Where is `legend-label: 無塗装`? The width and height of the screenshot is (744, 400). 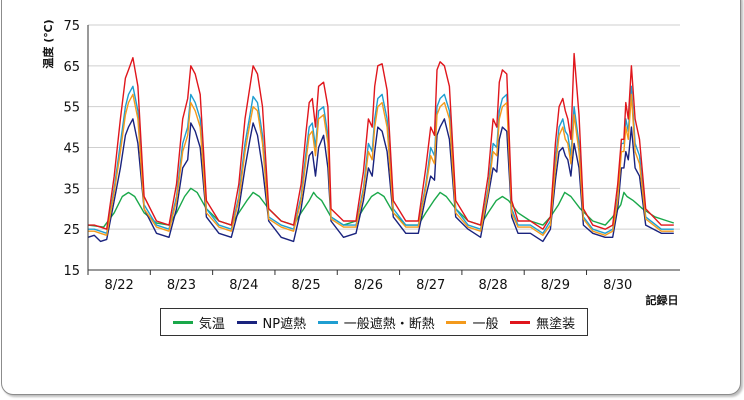
legend-label: 無塗装 is located at coordinates (556, 324).